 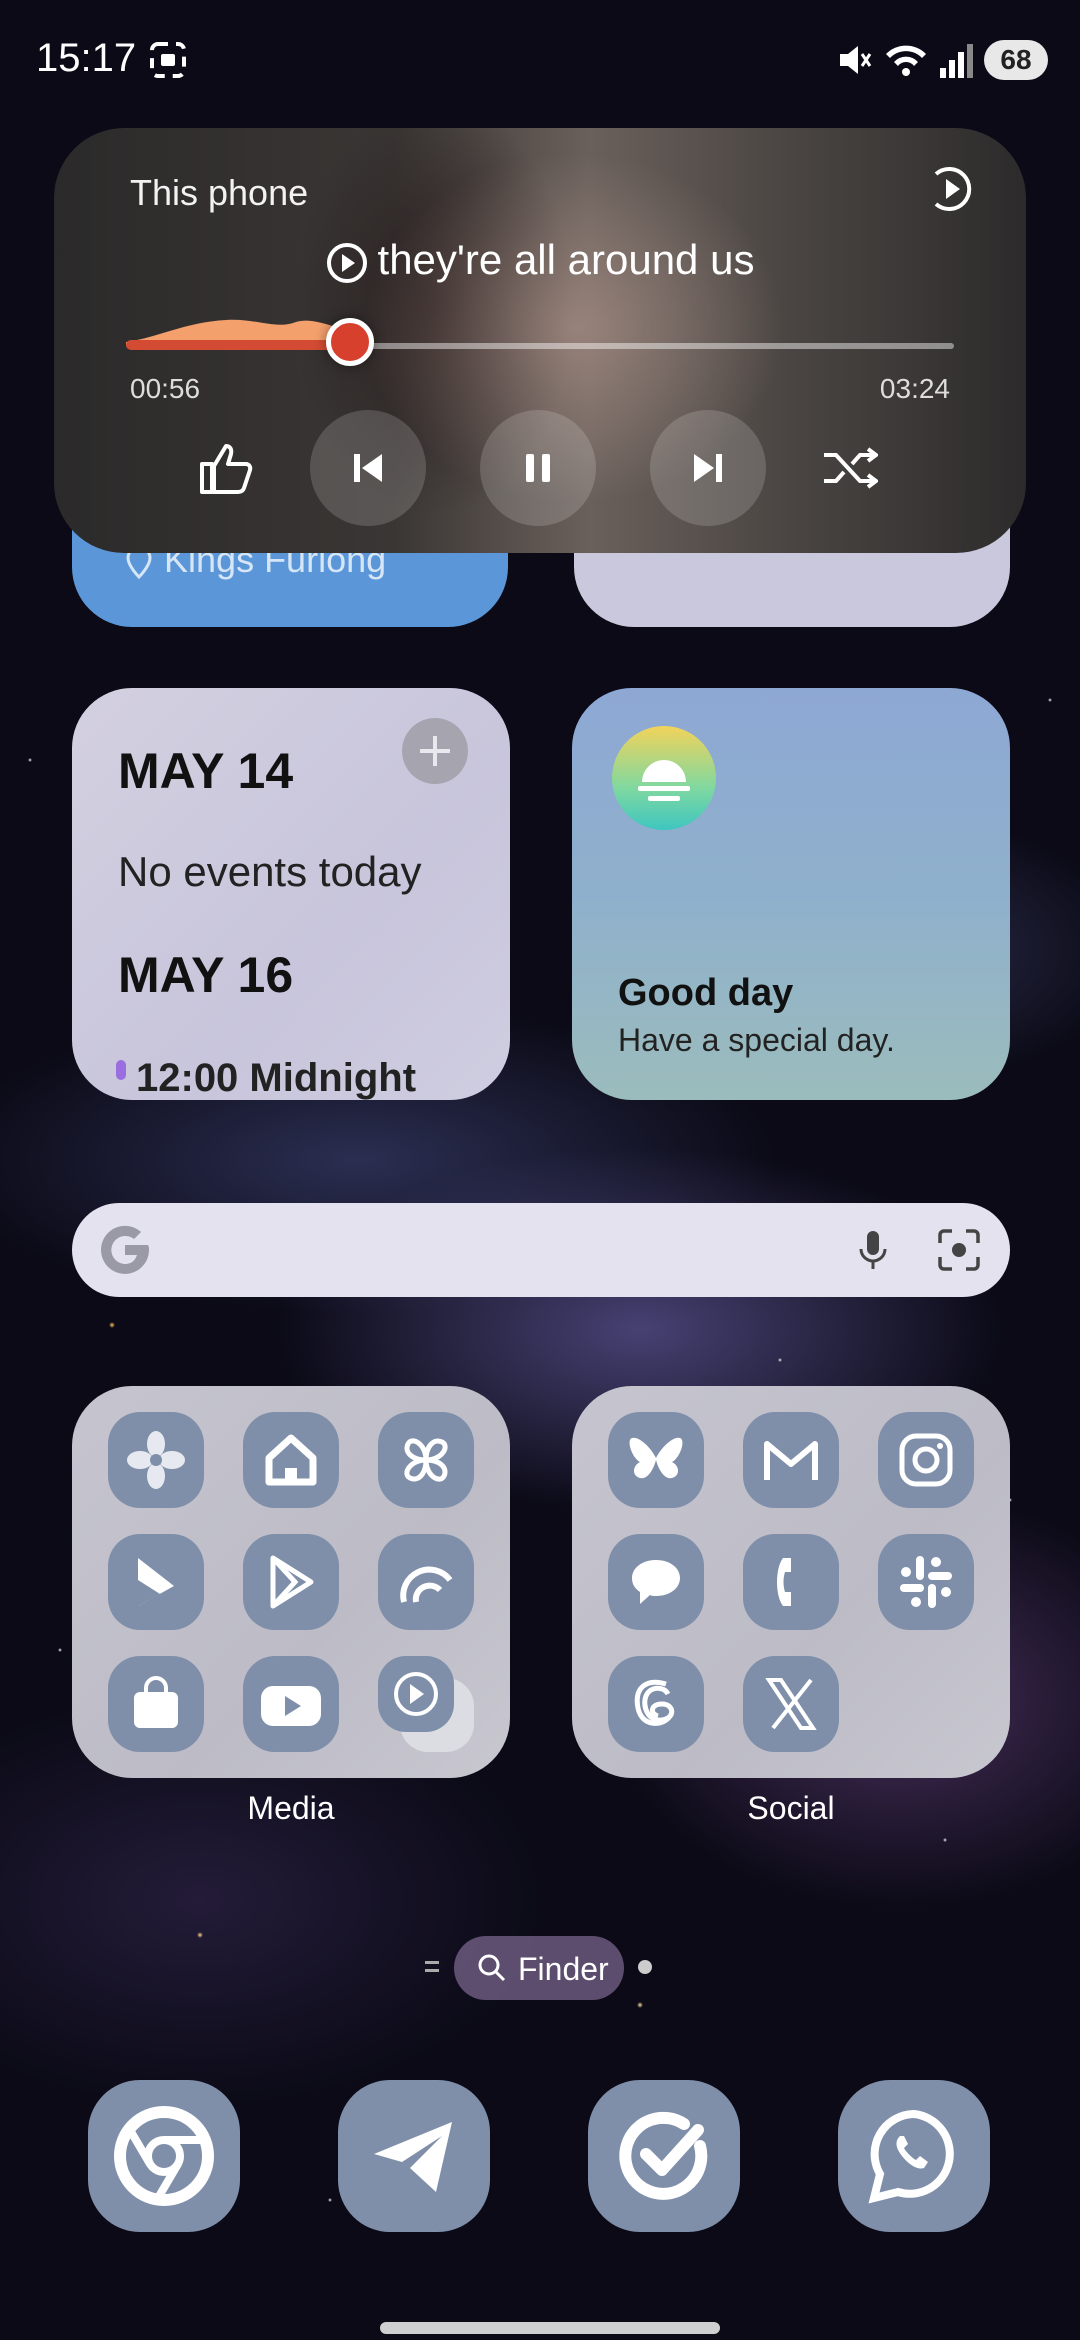 I want to click on previous-button, so click(x=368, y=468).